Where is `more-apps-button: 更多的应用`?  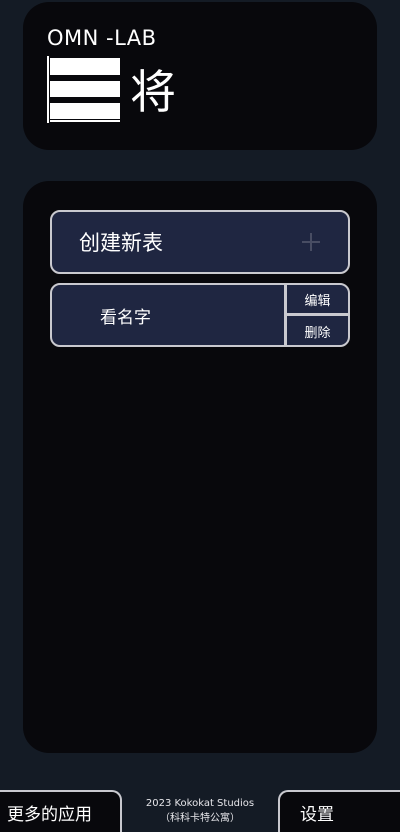
more-apps-button: 更多的应用 is located at coordinates (61, 811).